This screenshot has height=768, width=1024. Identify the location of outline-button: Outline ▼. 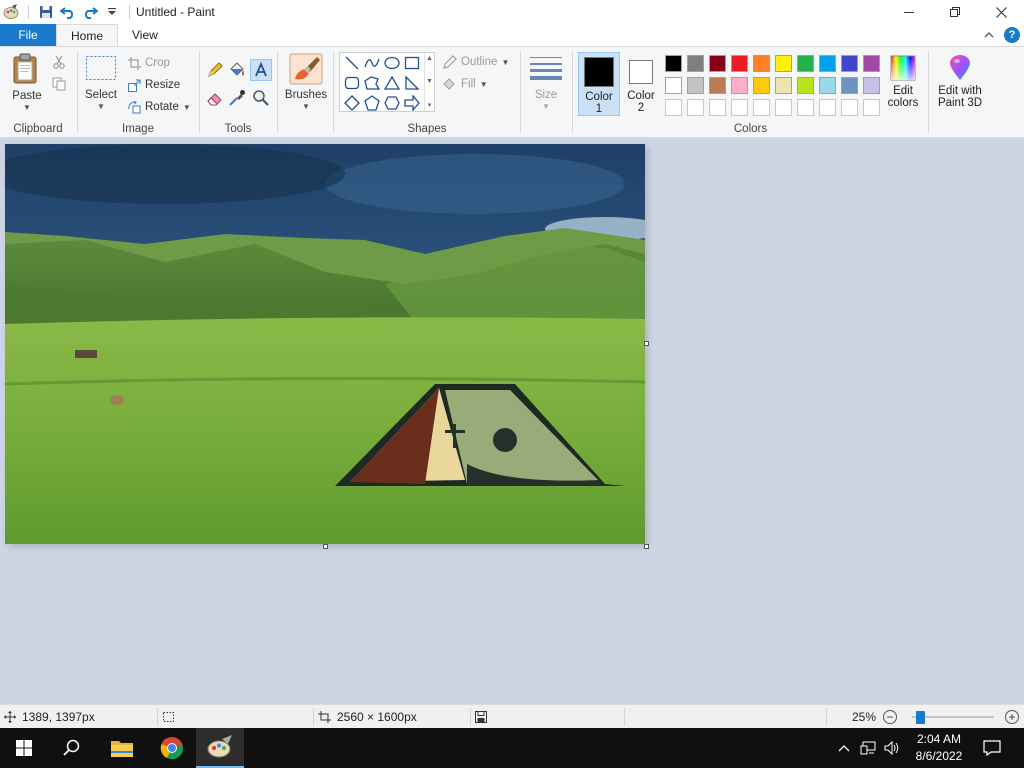
(475, 62).